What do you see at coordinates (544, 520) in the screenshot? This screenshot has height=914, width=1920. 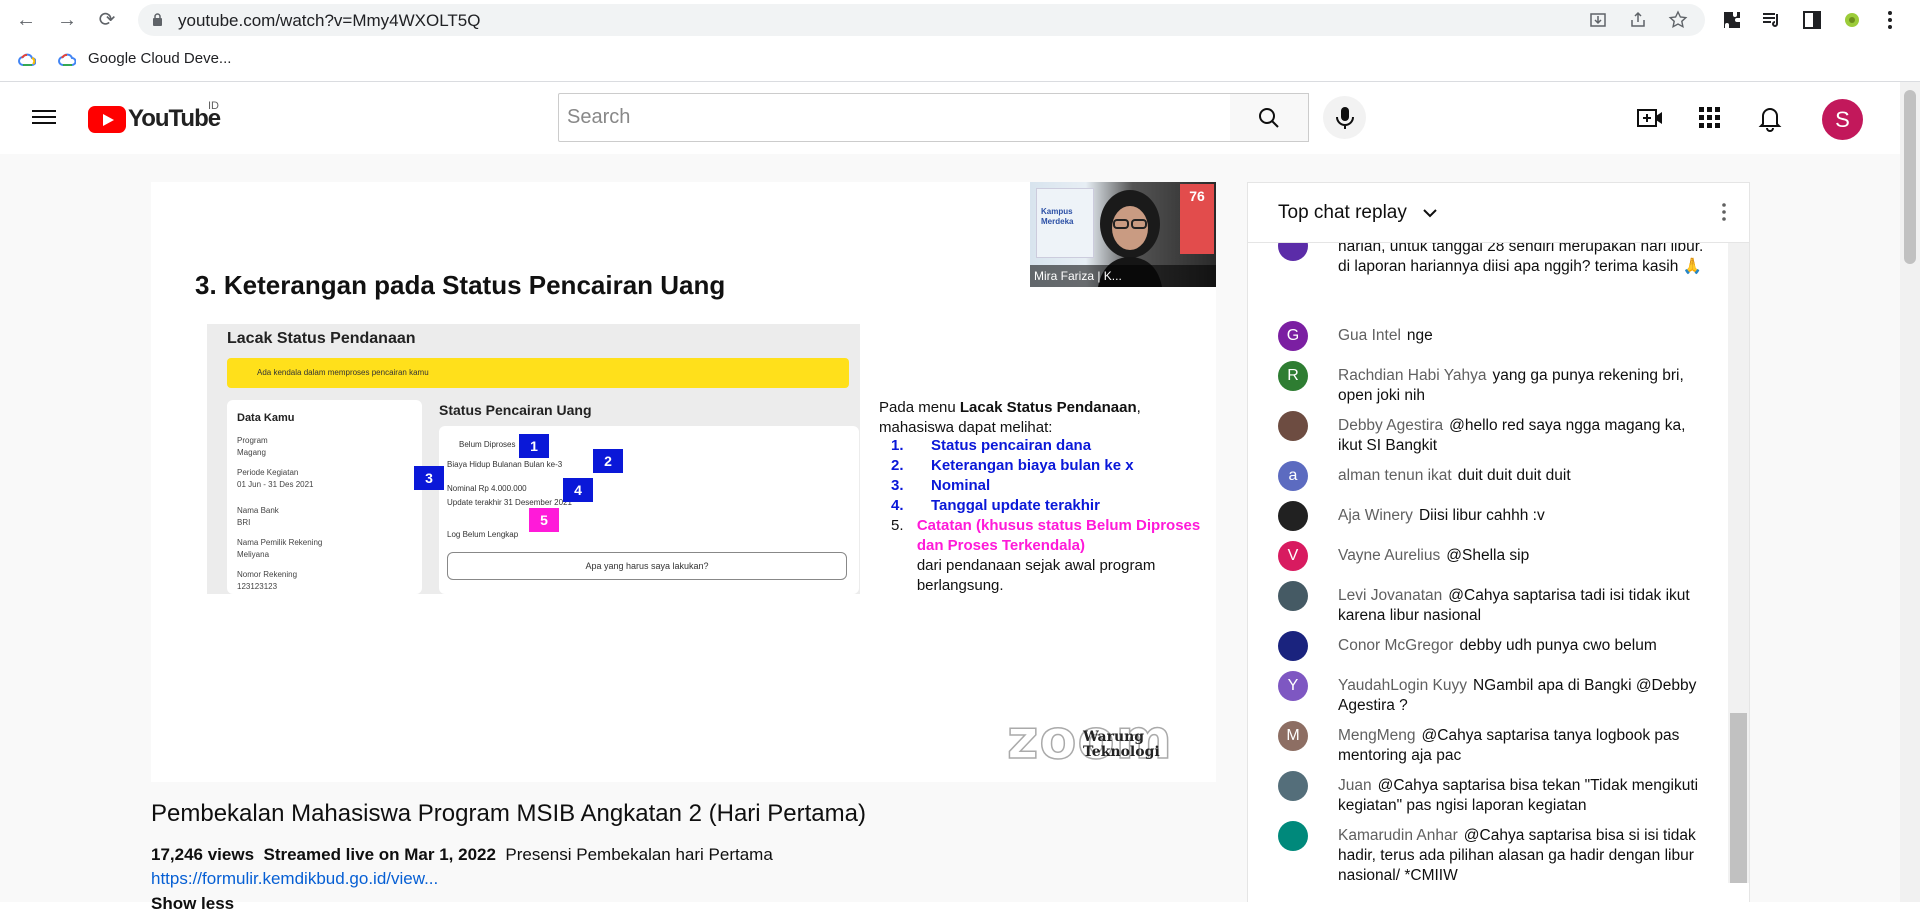 I see `badge-5: 5` at bounding box center [544, 520].